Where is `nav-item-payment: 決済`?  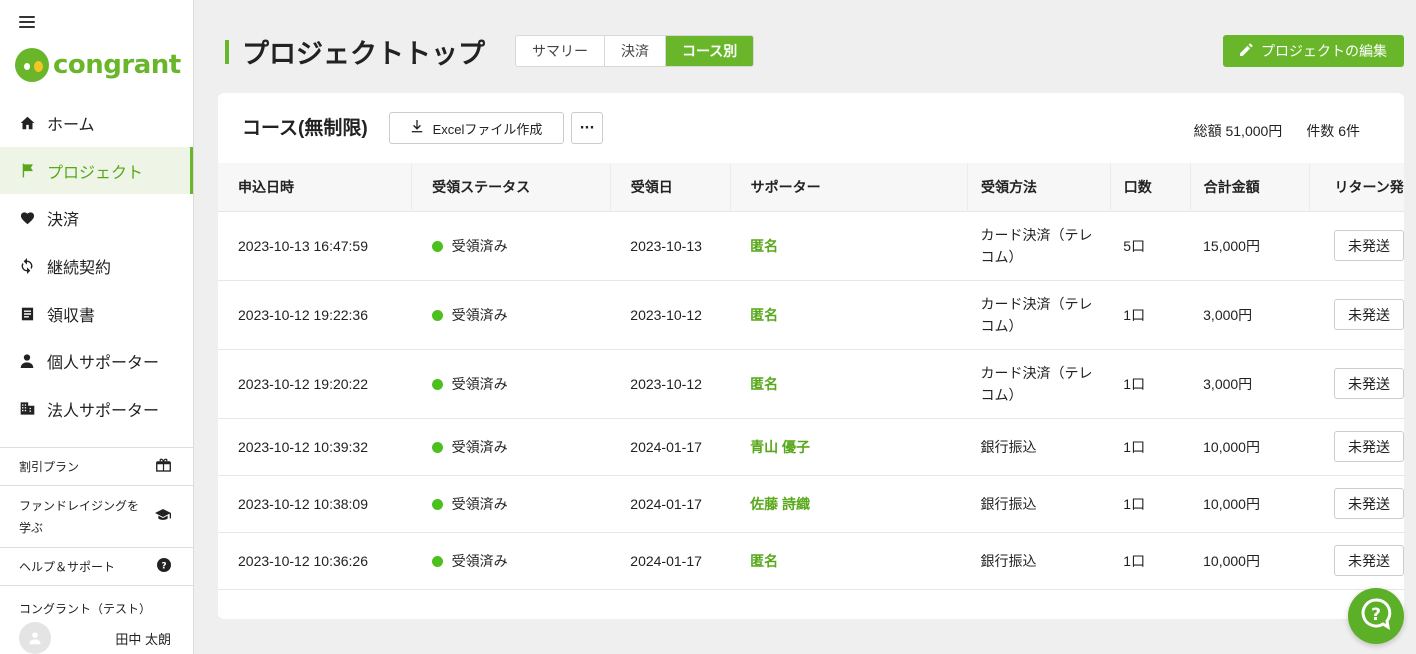
nav-item-payment: 決済 is located at coordinates (96, 218).